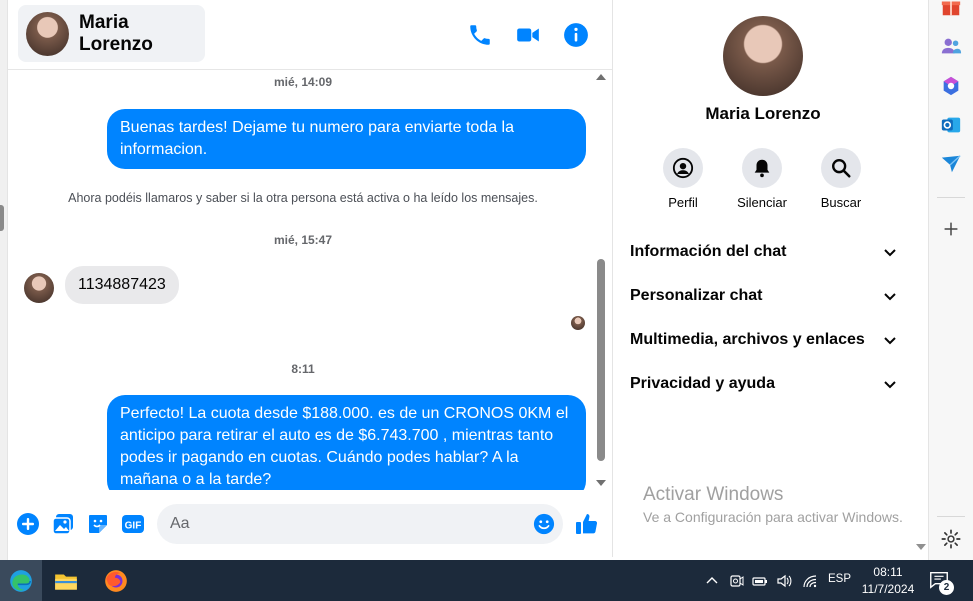 The height and width of the screenshot is (601, 973). I want to click on add-icon, so click(951, 229).